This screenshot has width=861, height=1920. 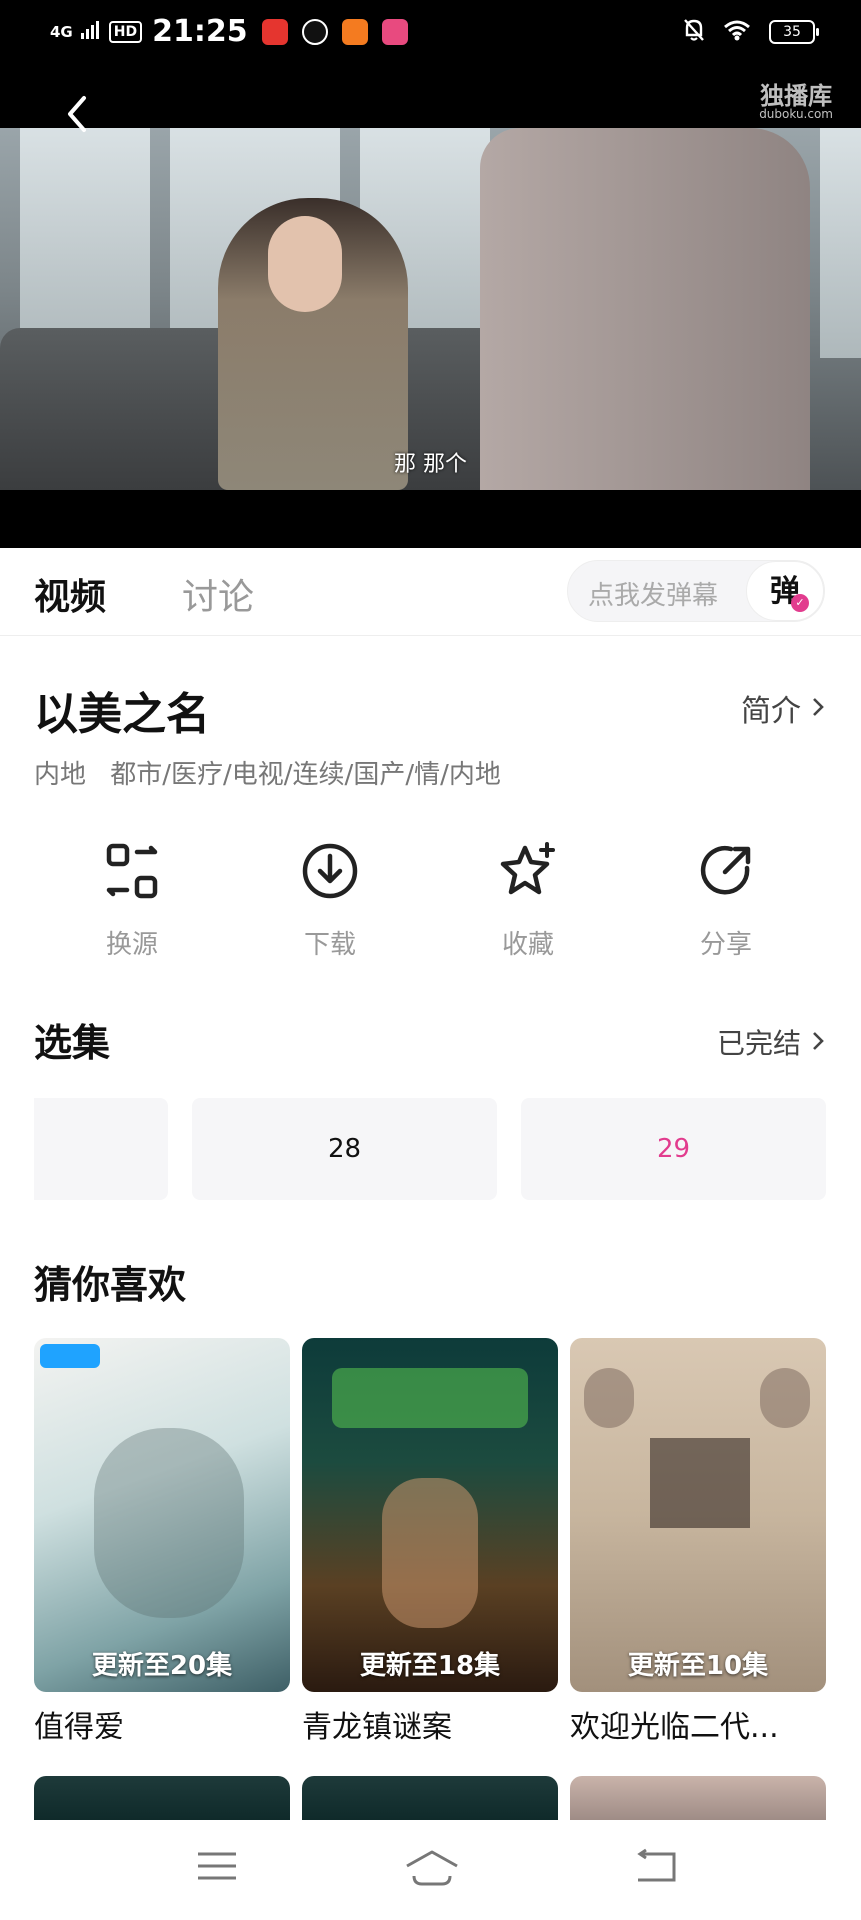 What do you see at coordinates (329, 945) in the screenshot?
I see `action-label: 下载` at bounding box center [329, 945].